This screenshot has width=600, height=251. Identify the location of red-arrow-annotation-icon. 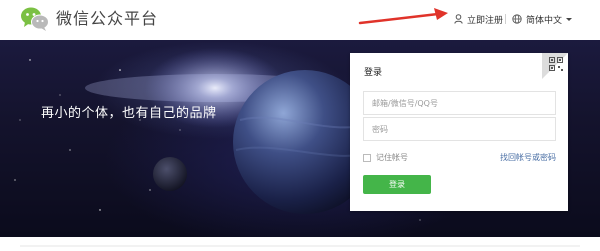
(403, 16).